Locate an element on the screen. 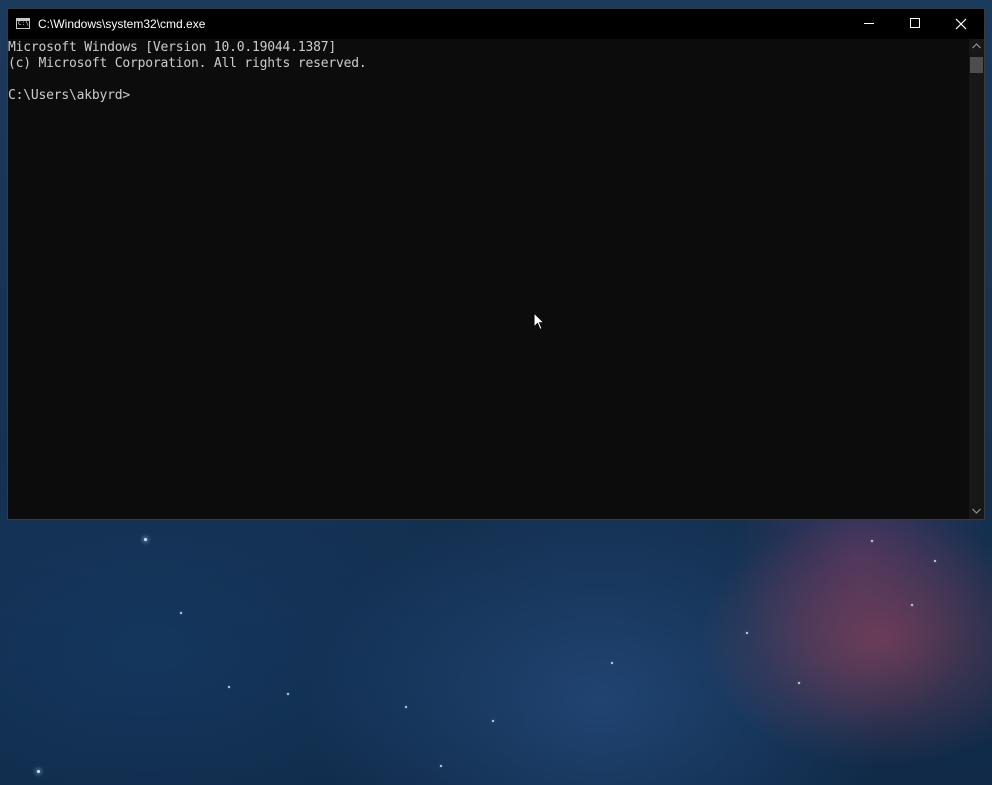 The image size is (992, 785). title-bar: C:\ C:\Windows\system32\cmd.exe is located at coordinates (496, 24).